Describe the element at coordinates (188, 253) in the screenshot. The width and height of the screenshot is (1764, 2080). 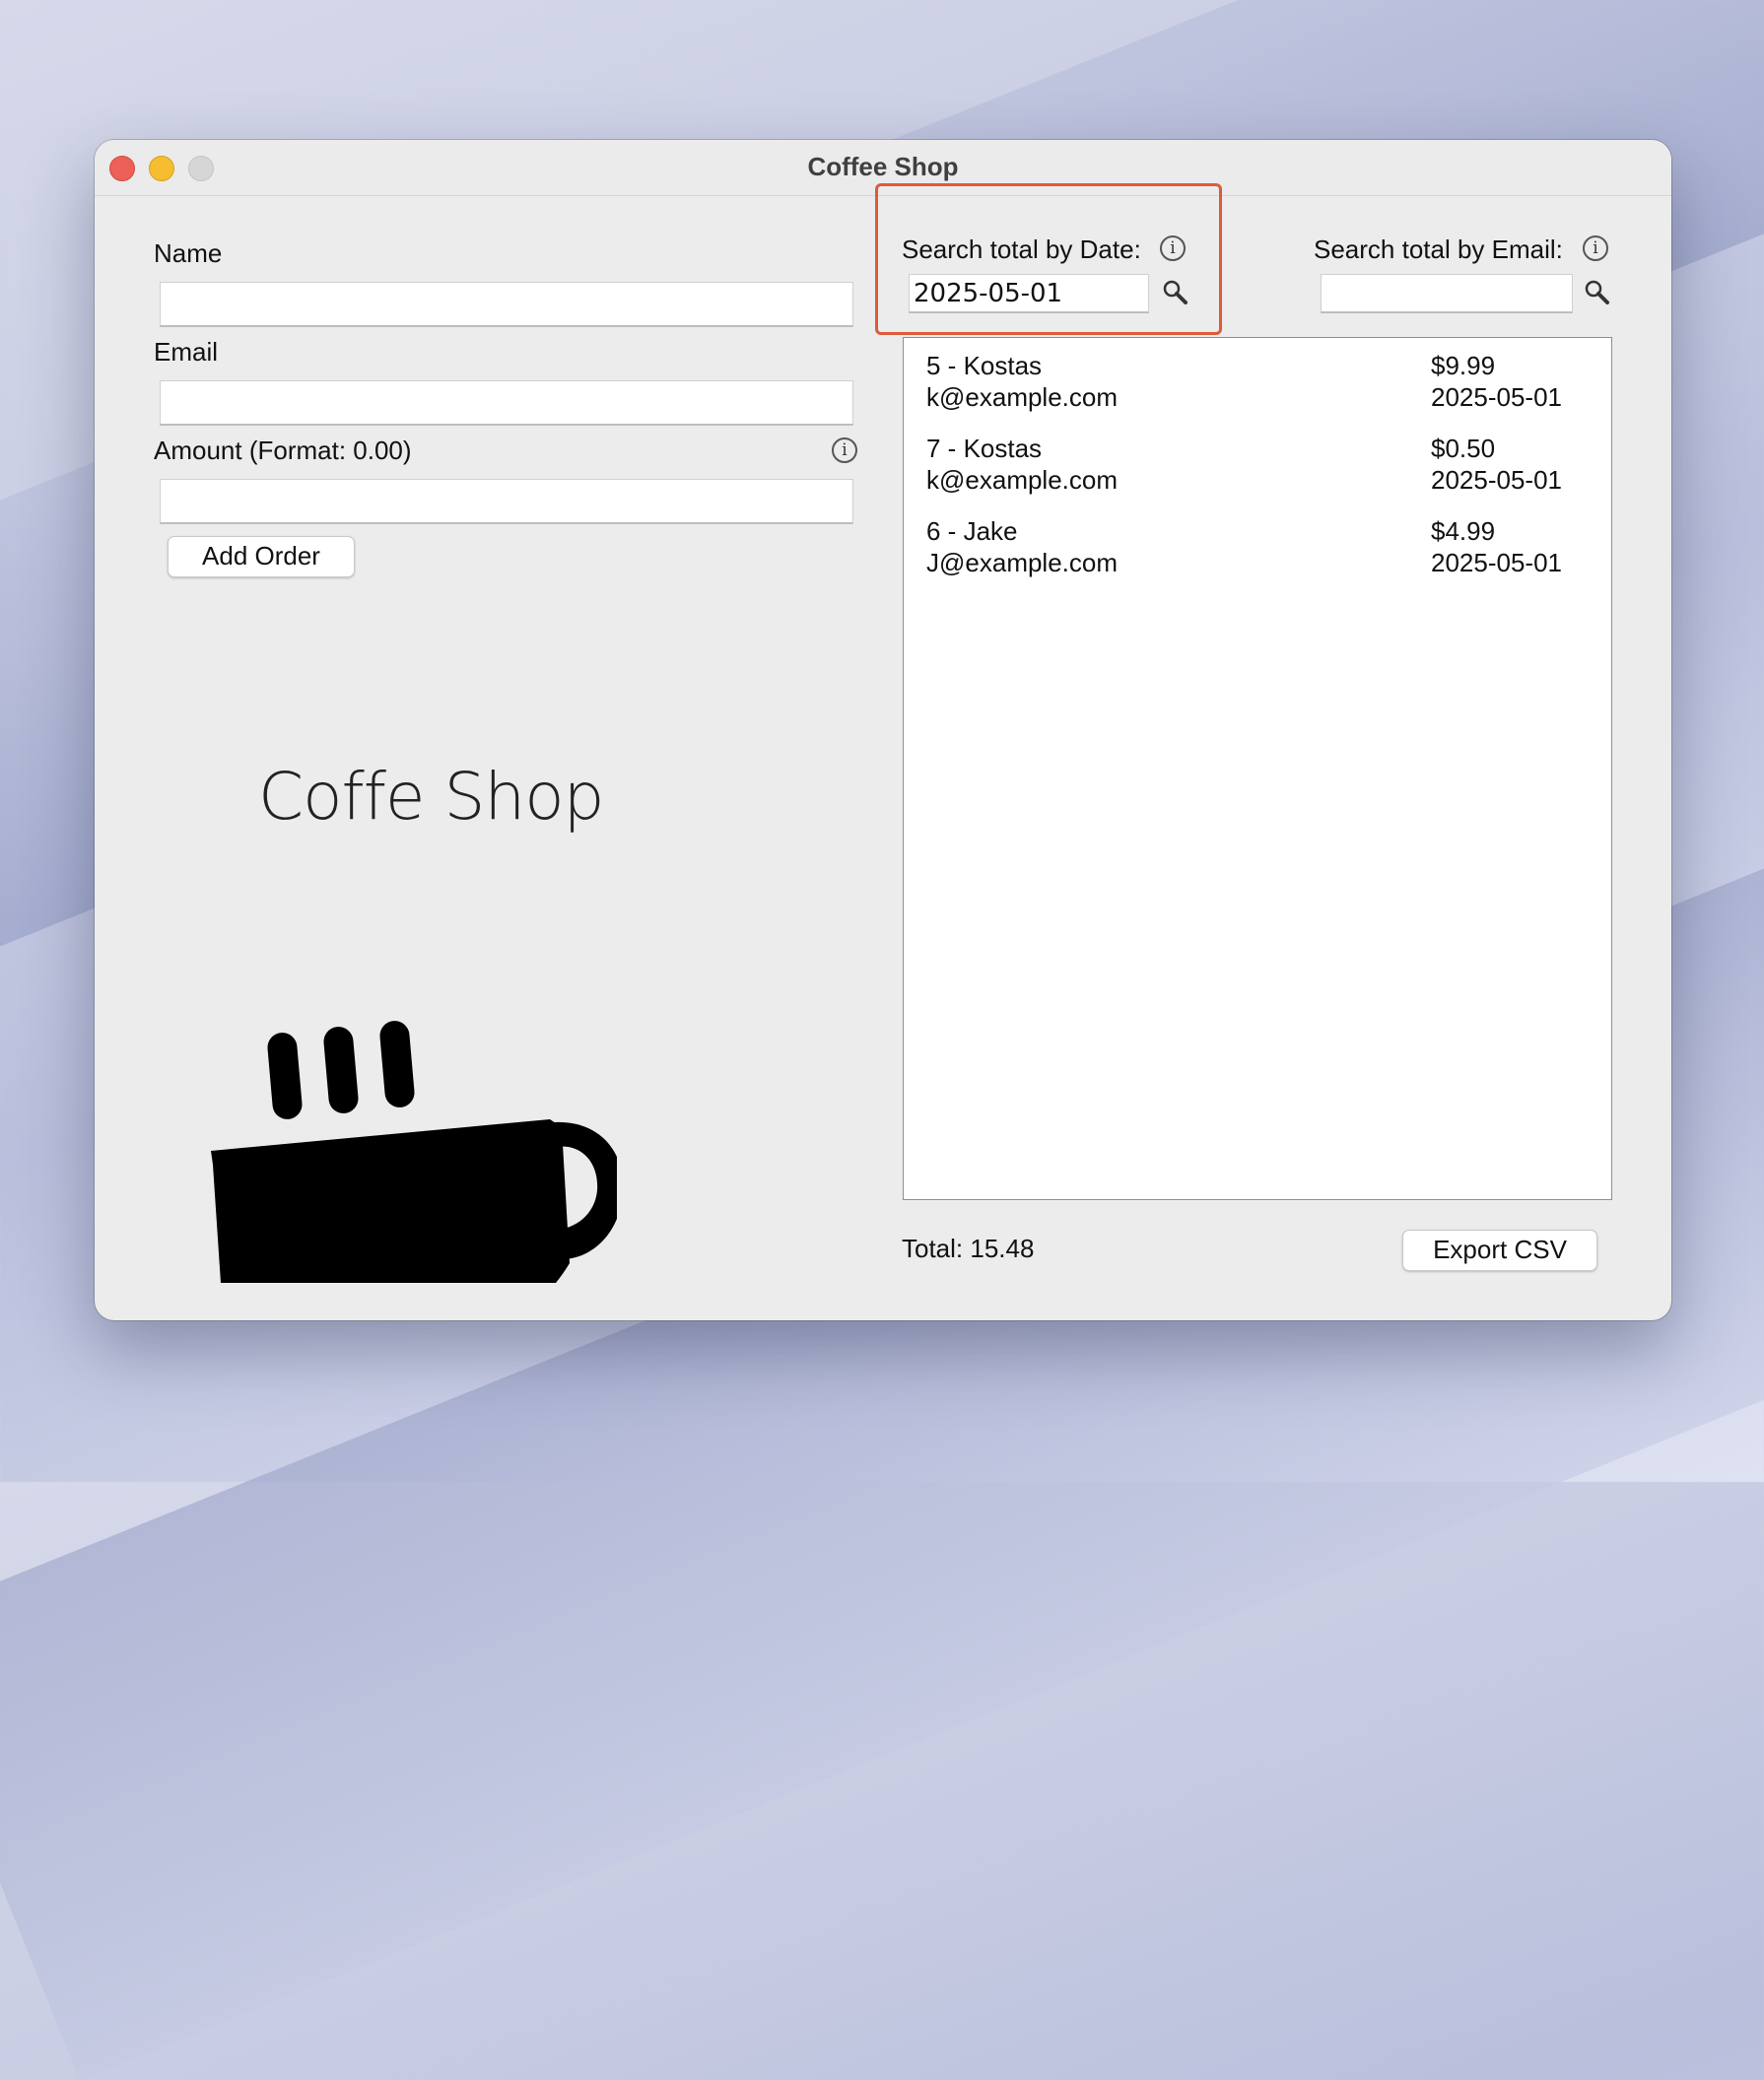
I see `name-label: Name` at that location.